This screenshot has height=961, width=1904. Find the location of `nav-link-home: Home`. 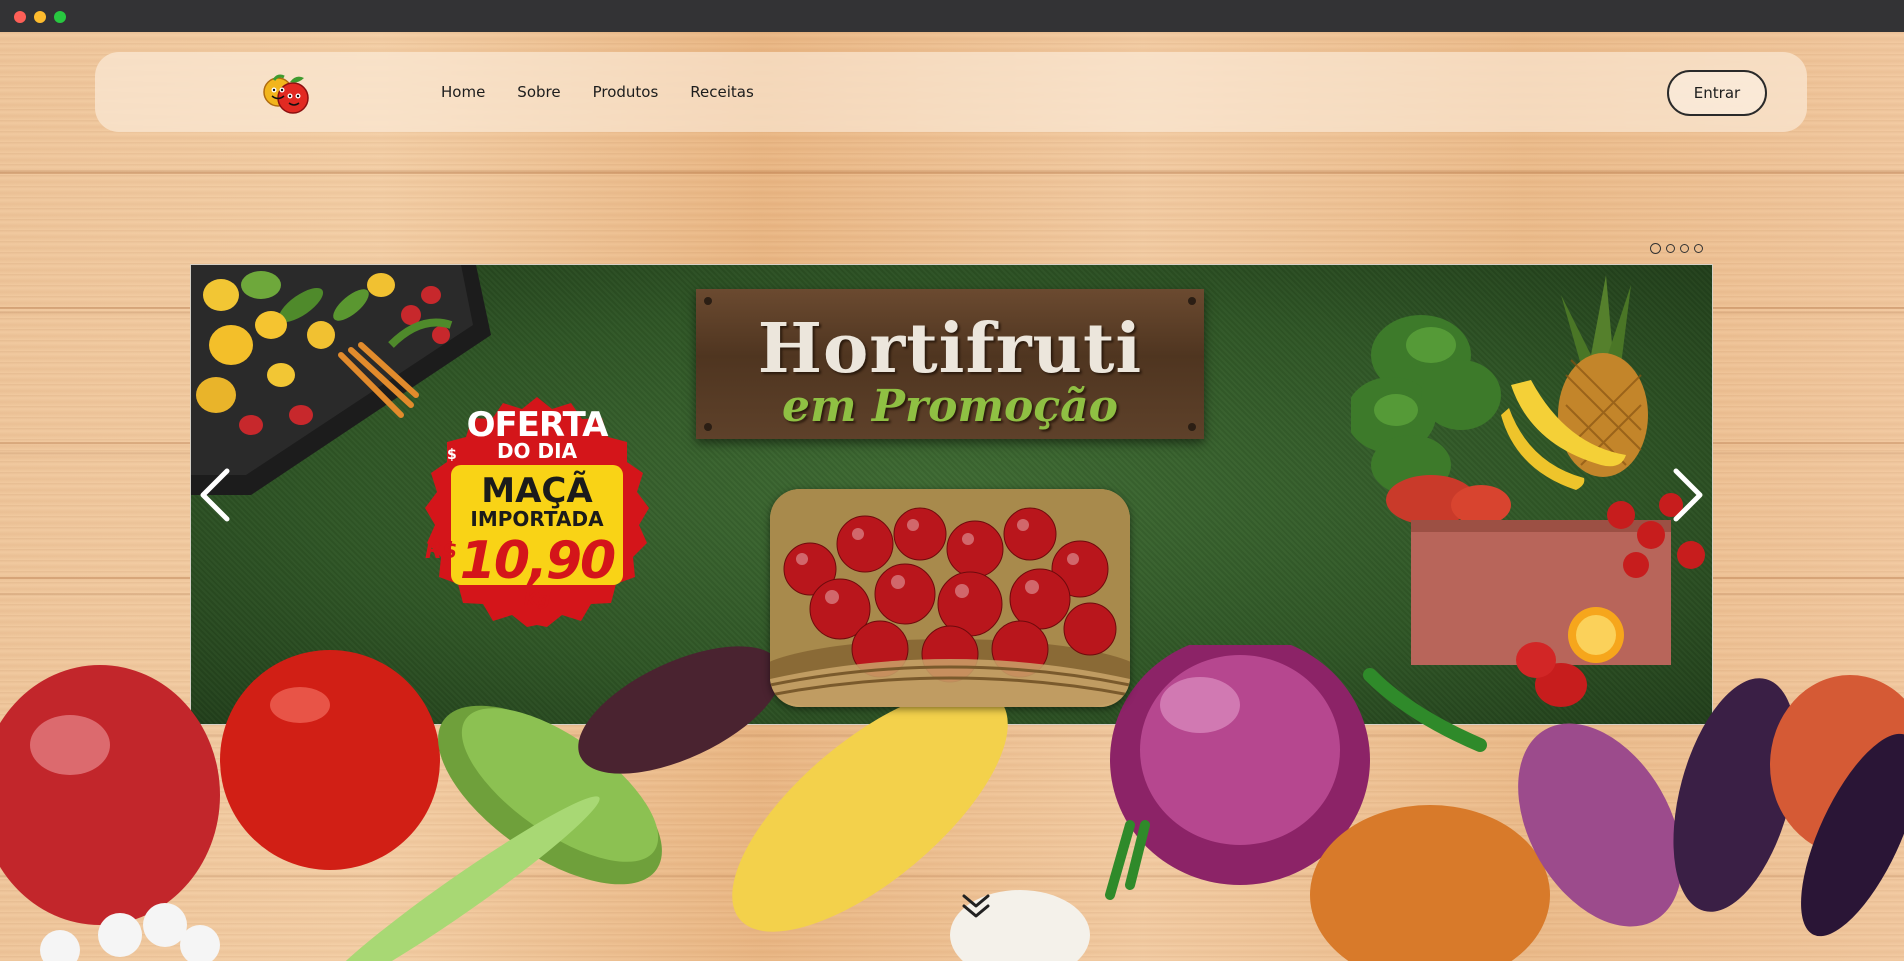

nav-link-home: Home is located at coordinates (463, 92).